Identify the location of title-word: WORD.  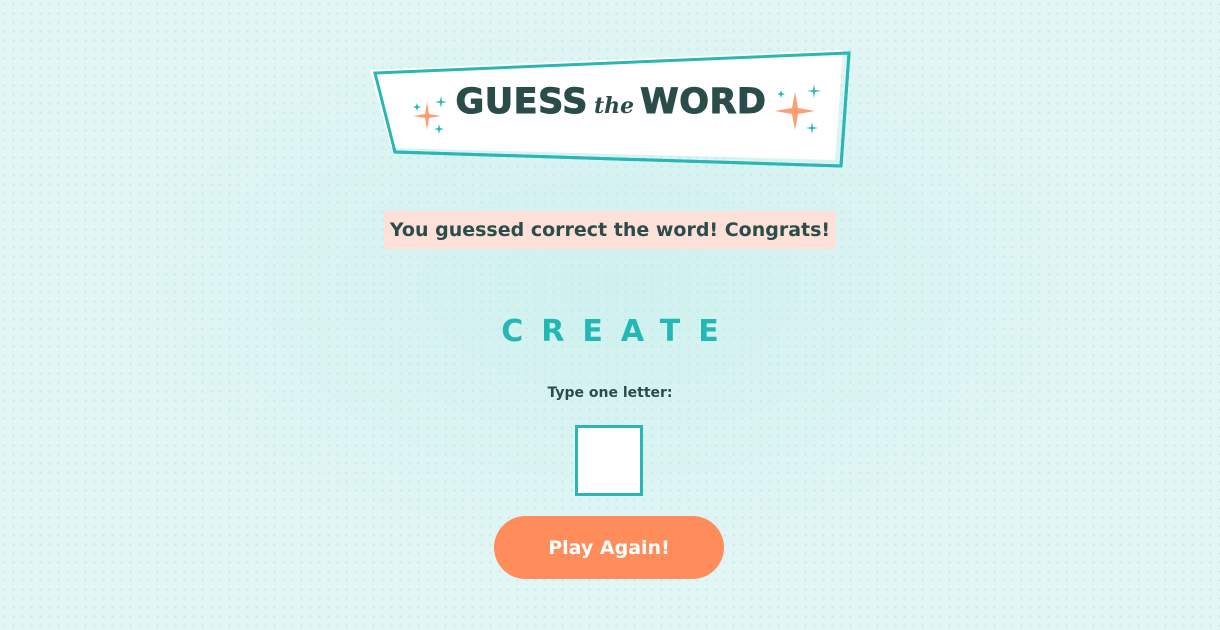
(703, 102).